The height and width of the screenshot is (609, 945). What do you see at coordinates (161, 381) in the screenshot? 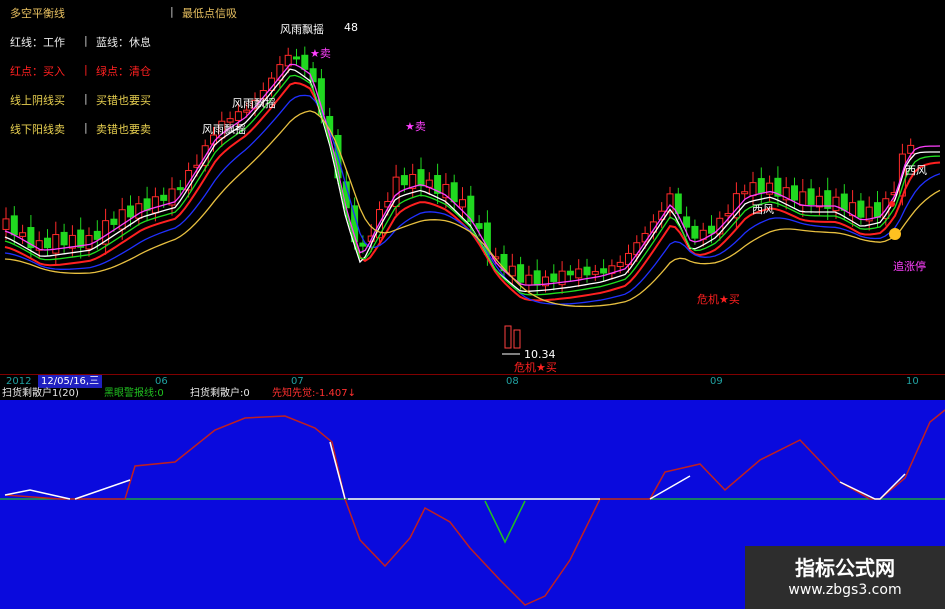
I see `x-tick-label: 06` at bounding box center [161, 381].